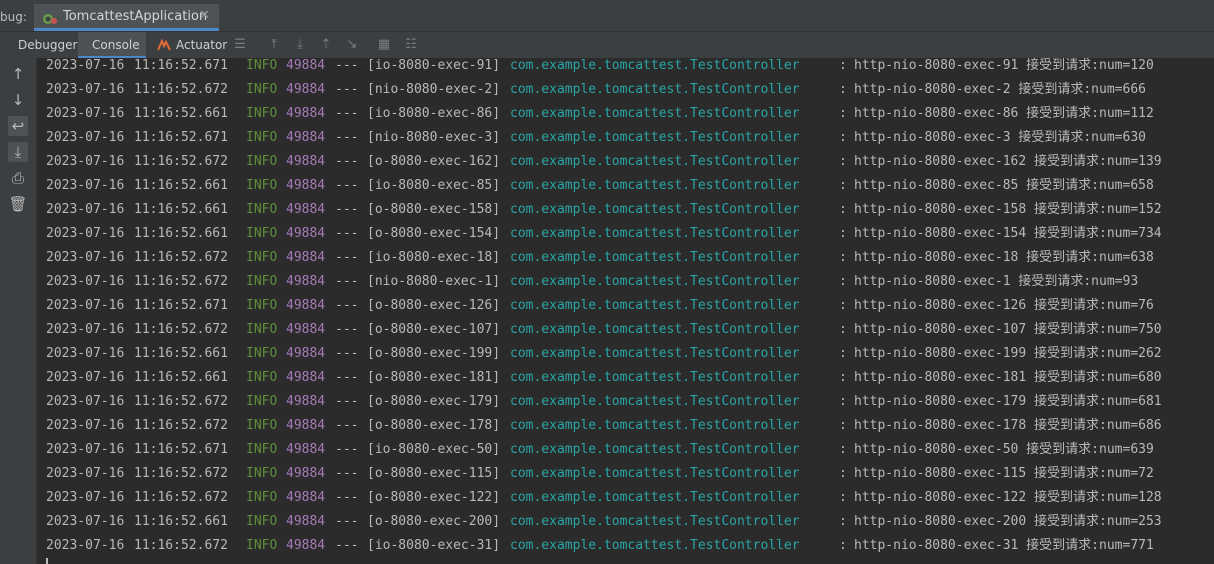 The width and height of the screenshot is (1214, 564). Describe the element at coordinates (274, 45) in the screenshot. I see `show-execution-point-icon: ⤒` at that location.